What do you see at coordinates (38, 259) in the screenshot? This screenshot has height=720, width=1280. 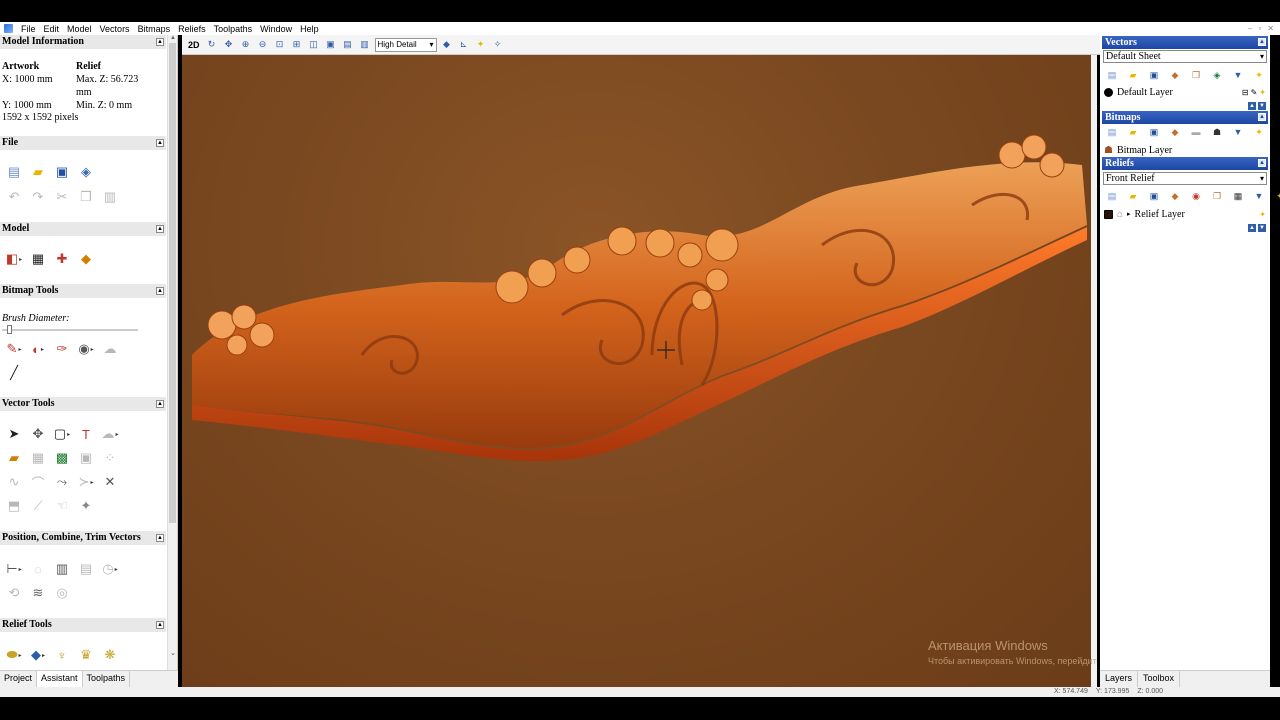 I see `model-info-icon: ▦` at bounding box center [38, 259].